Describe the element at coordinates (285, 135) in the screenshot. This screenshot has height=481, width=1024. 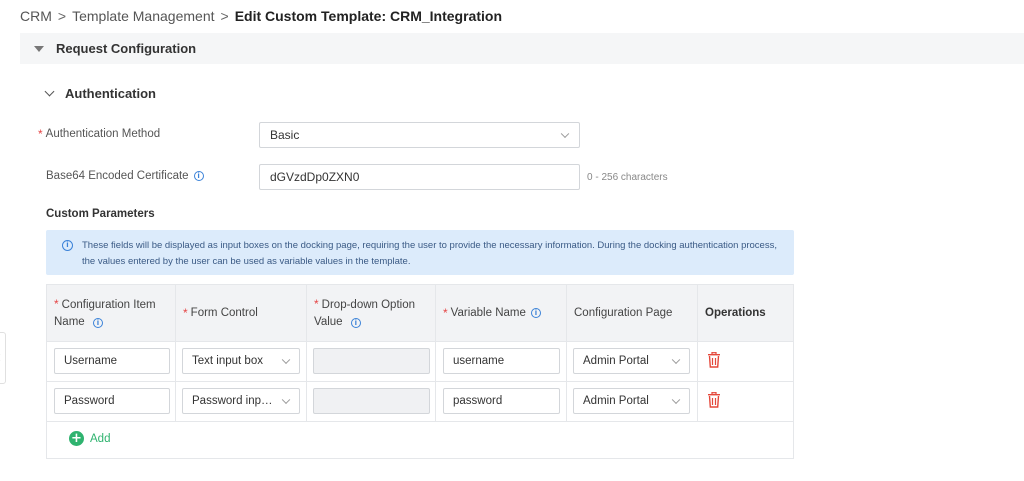
I see `select-value: Basic` at that location.